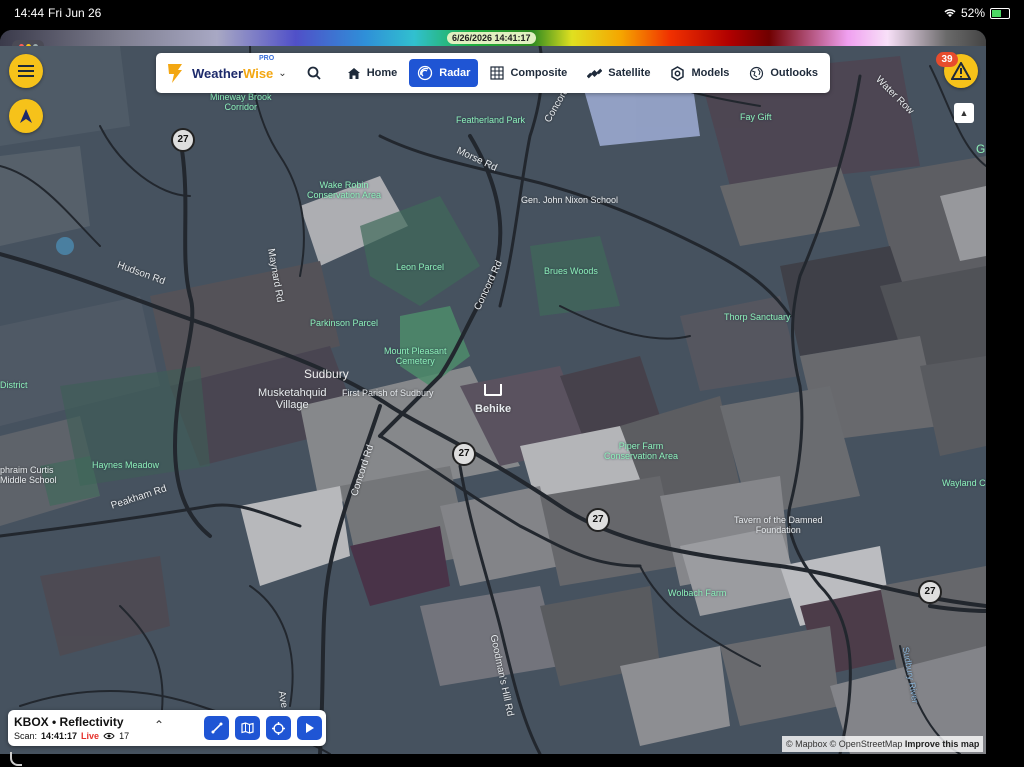 Image resolution: width=1024 pixels, height=767 pixels. Describe the element at coordinates (29, 13) in the screenshot. I see `status-time: 14:44` at that location.